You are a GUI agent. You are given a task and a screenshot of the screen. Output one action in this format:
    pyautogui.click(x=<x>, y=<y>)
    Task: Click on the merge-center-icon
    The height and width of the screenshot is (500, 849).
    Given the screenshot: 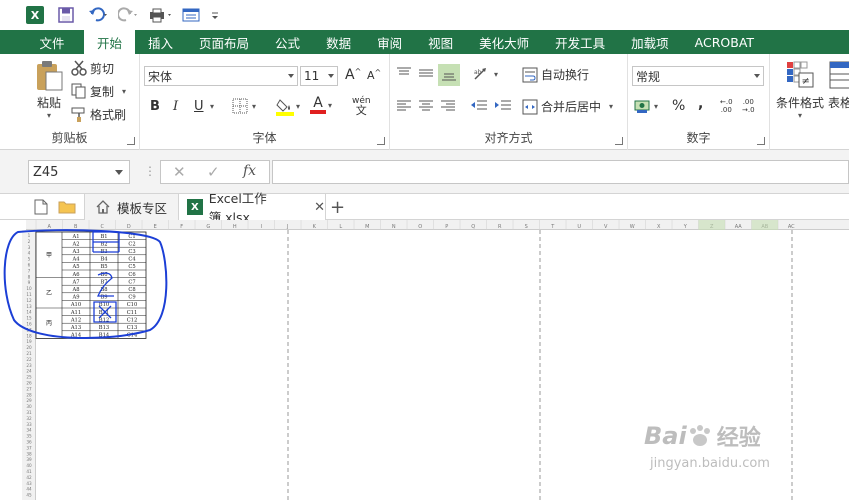 What is the action you would take?
    pyautogui.click(x=530, y=106)
    